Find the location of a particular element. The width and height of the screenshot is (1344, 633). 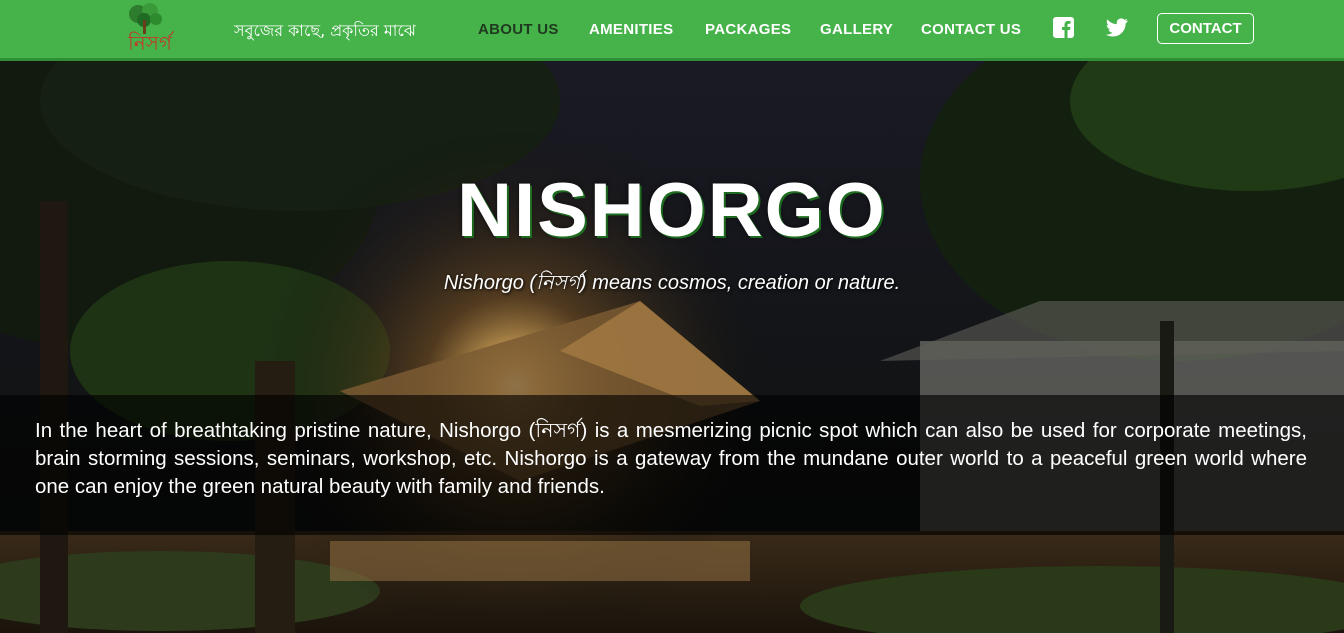

nav-amenities: AMENITIES is located at coordinates (631, 29).